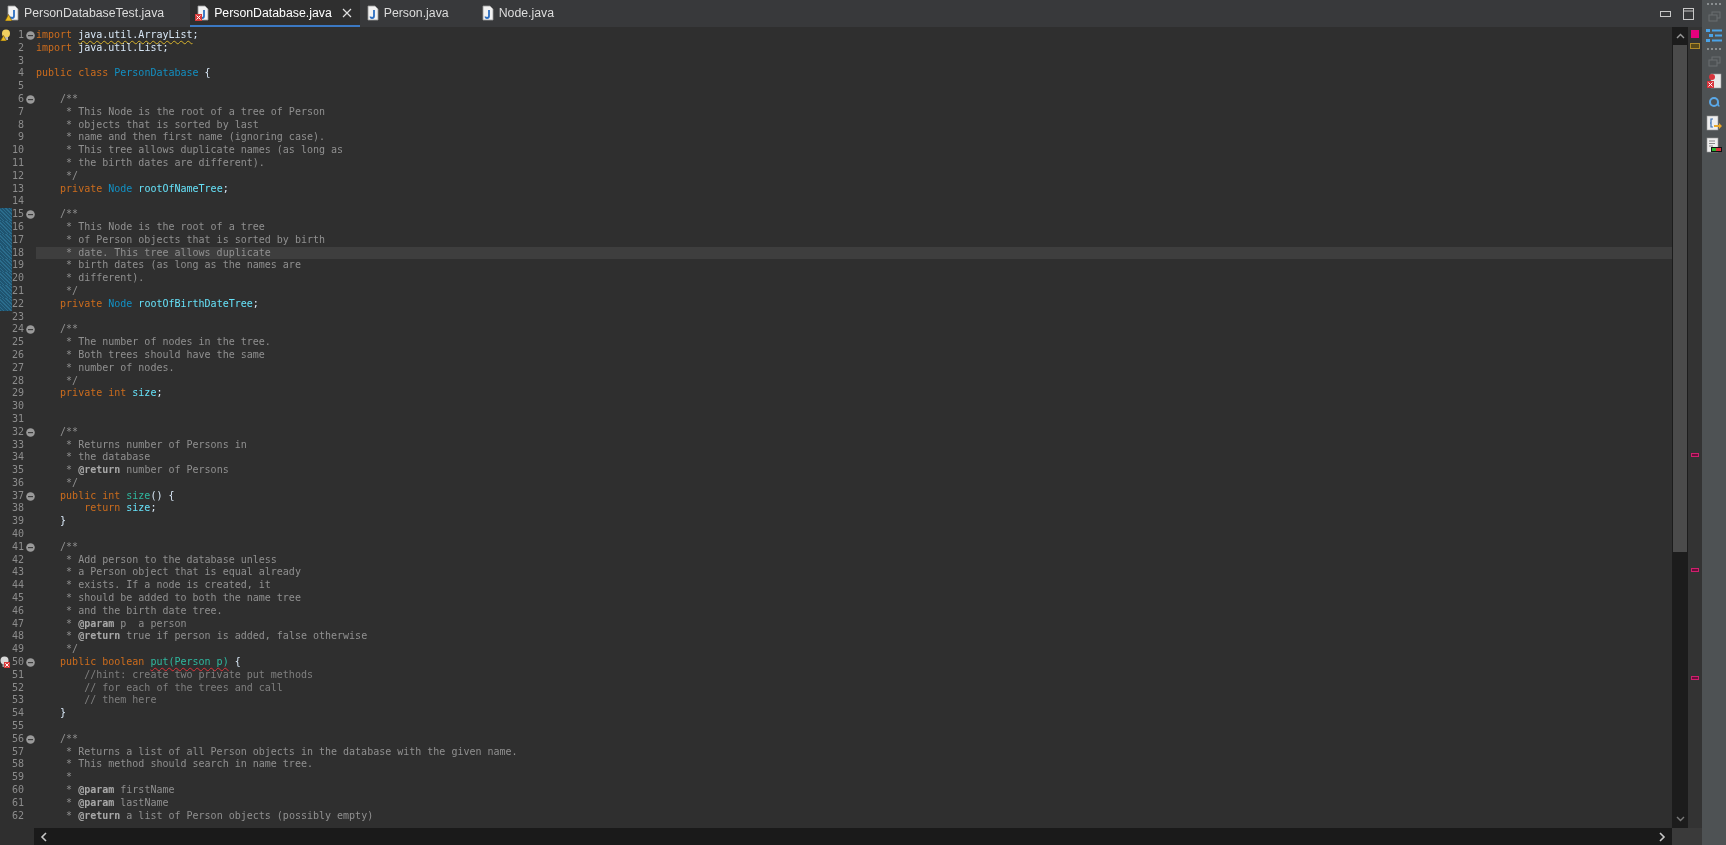  Describe the element at coordinates (195, 112) in the screenshot. I see `code-line: * This Node is the root of a tree of Person` at that location.